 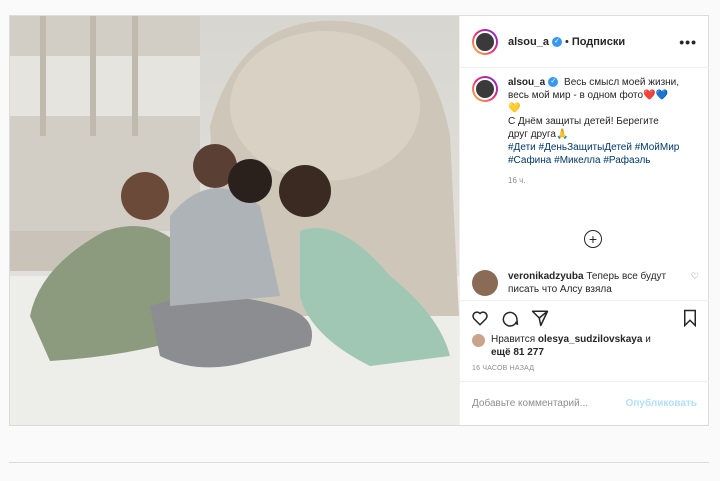 What do you see at coordinates (510, 318) in the screenshot?
I see `comment-icon` at bounding box center [510, 318].